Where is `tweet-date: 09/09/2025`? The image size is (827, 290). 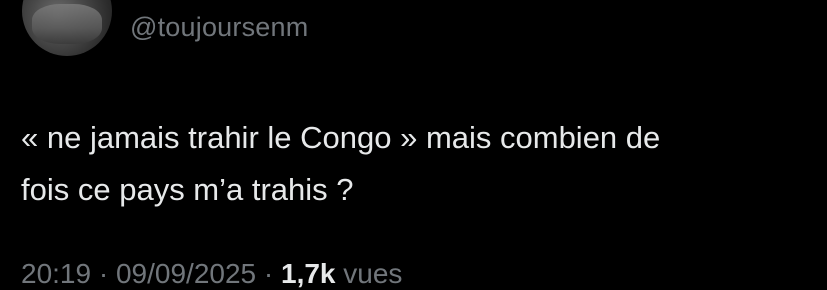
tweet-date: 09/09/2025 is located at coordinates (186, 273).